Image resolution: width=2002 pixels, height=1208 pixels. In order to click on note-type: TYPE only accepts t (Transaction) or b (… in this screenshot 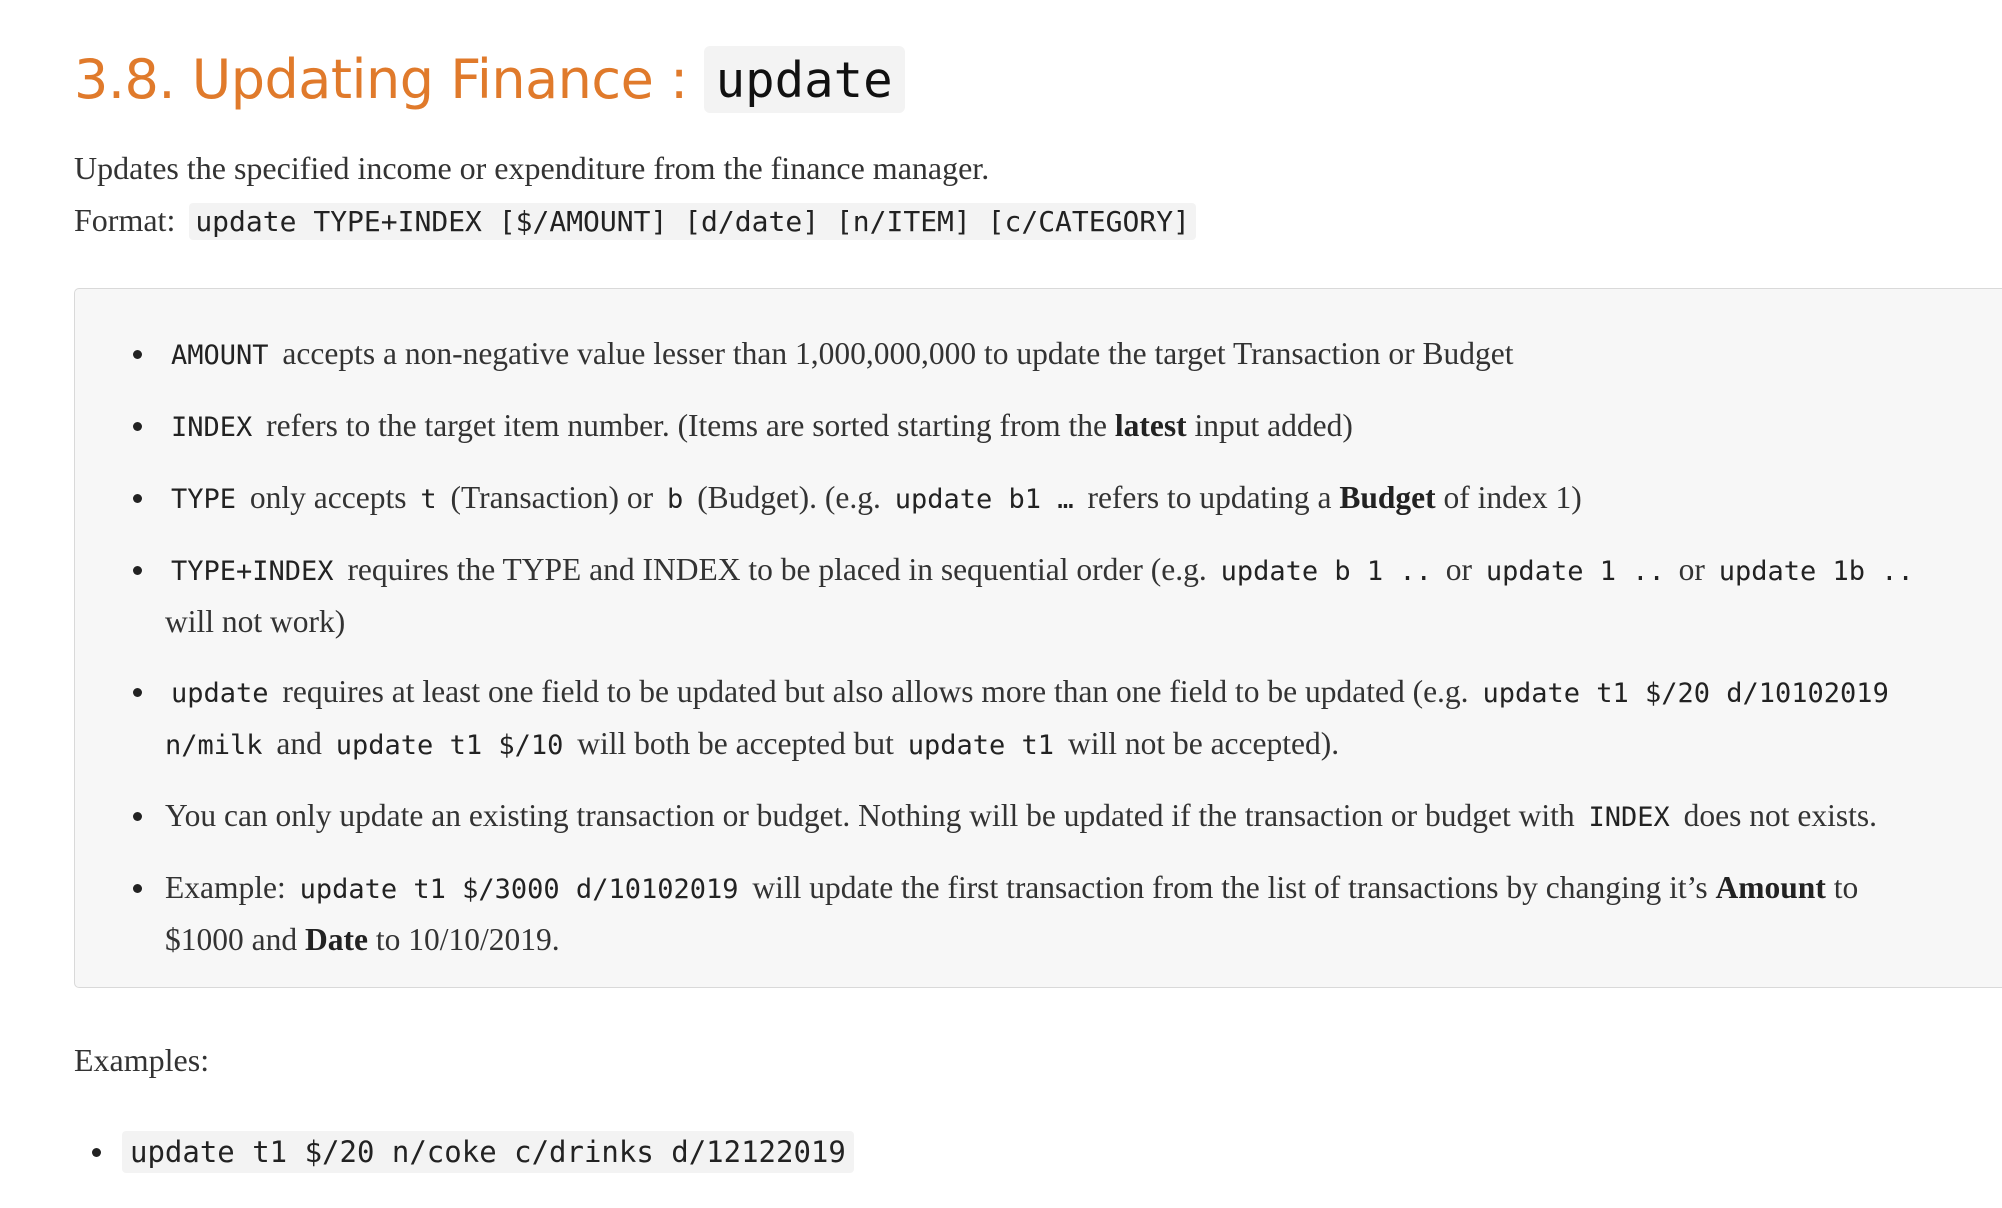, I will do `click(1020, 499)`.